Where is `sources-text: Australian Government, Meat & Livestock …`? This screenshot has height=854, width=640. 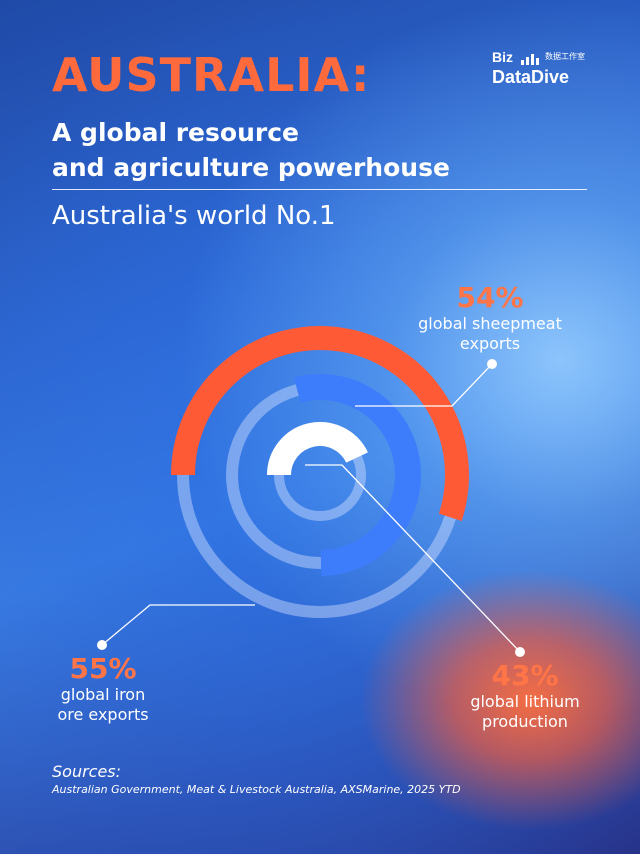
sources-text: Australian Government, Meat & Livestock … is located at coordinates (256, 789).